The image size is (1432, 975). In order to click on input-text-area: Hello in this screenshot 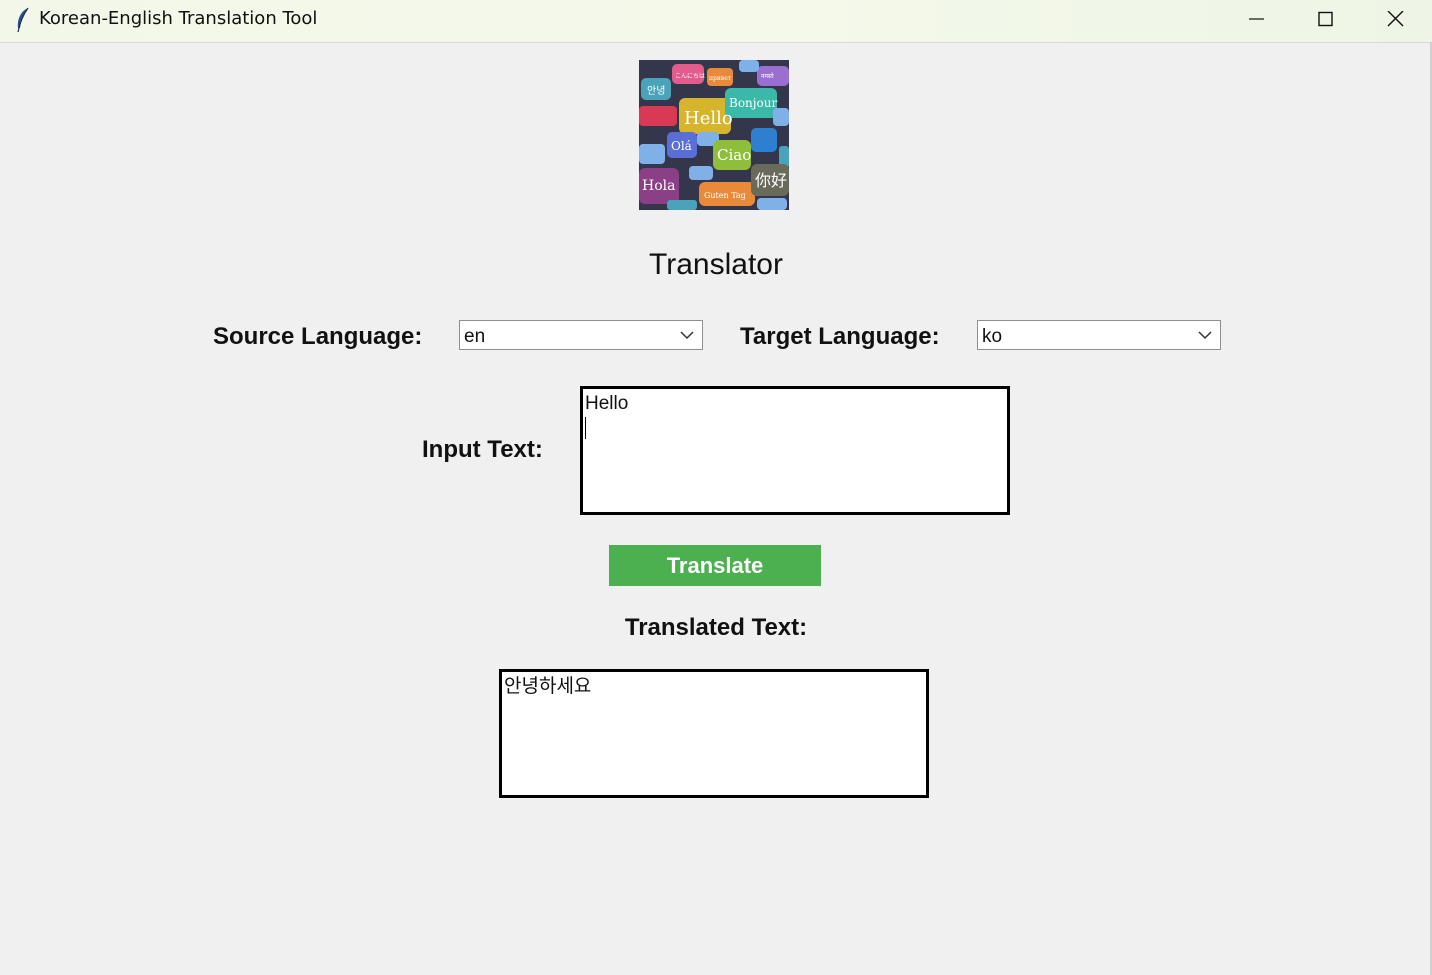, I will do `click(795, 450)`.